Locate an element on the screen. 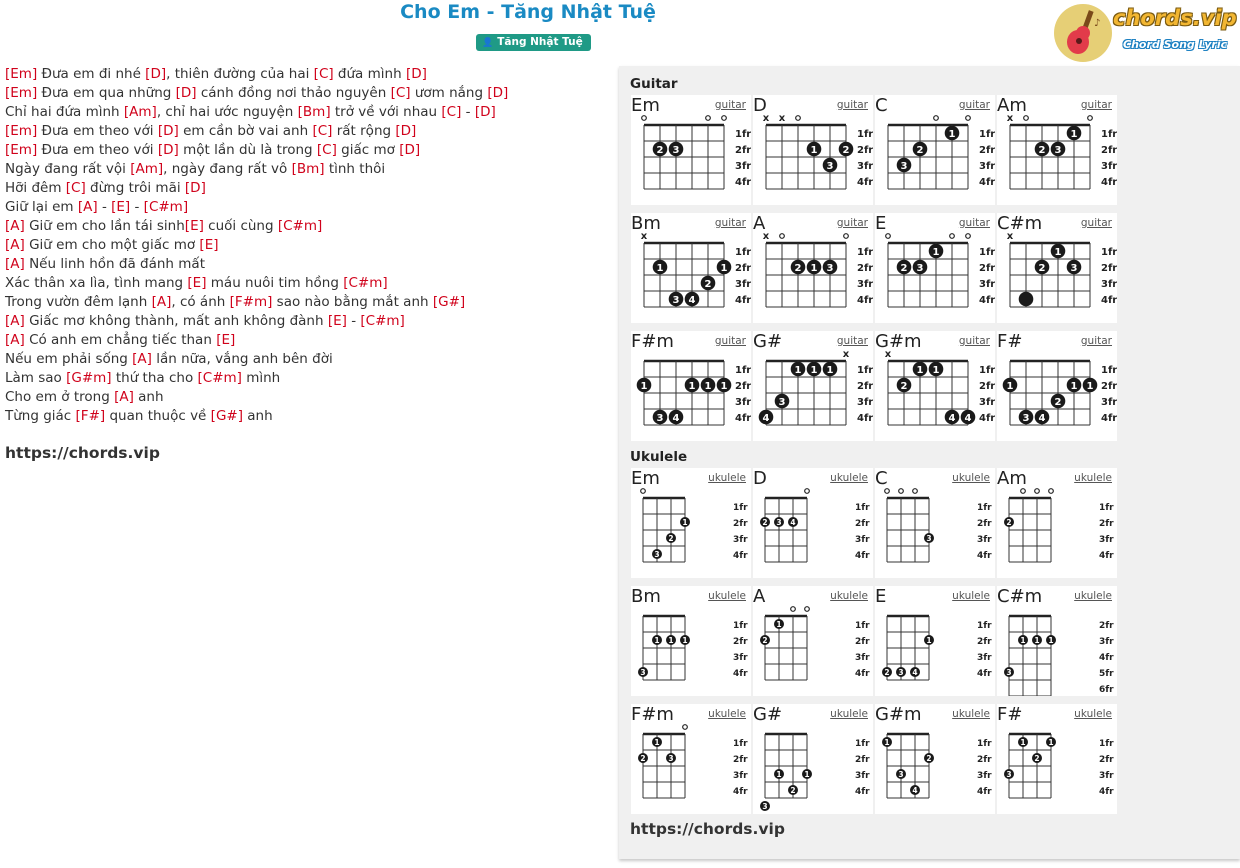 The image size is (1240, 868). guitar-chord-card: Cguitar 1fr 2fr 3fr 4fr 3 2 1 is located at coordinates (935, 150).